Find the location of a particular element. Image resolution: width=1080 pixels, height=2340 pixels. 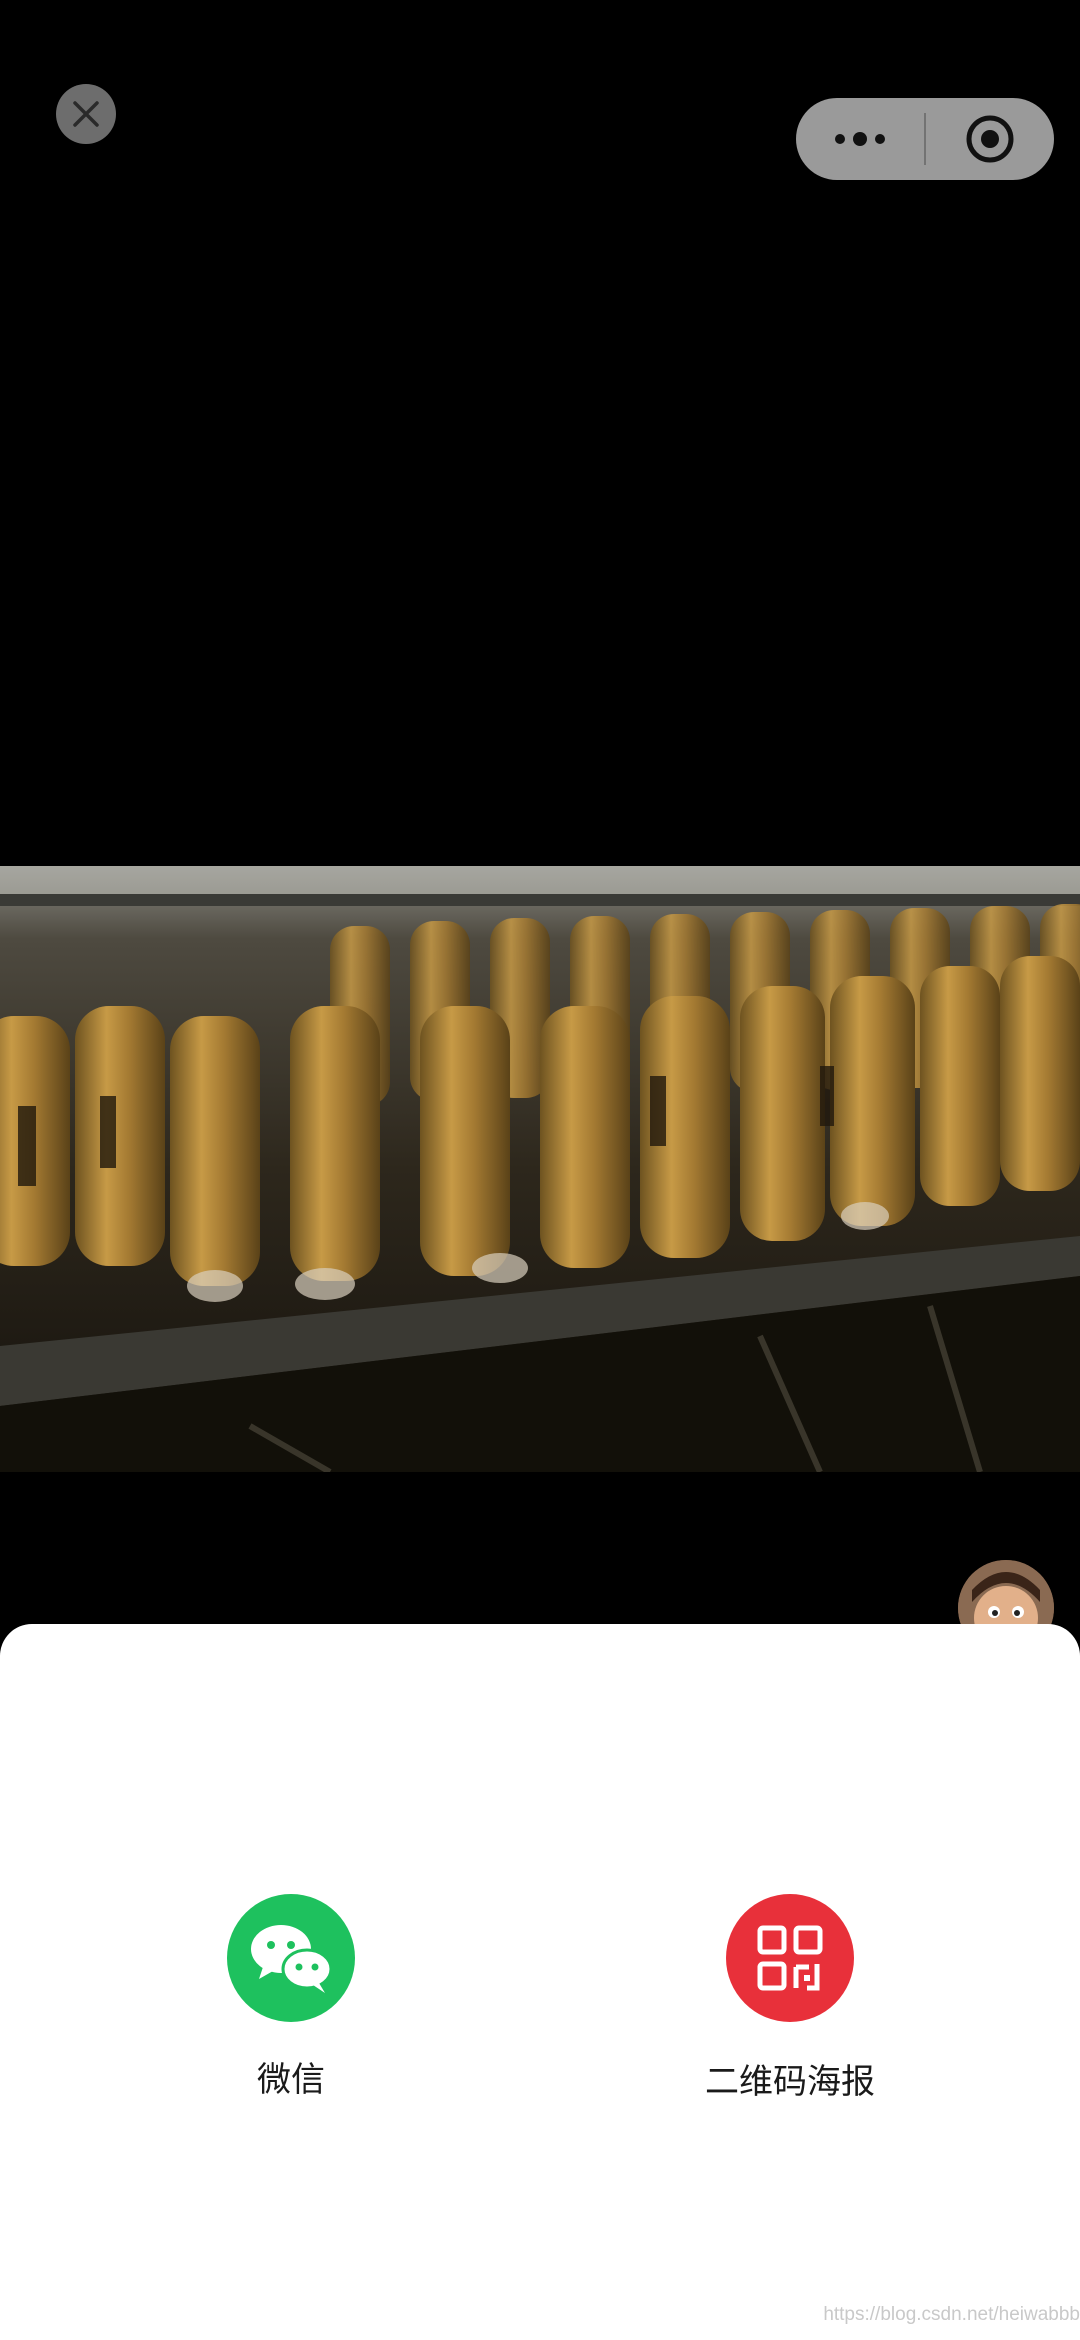

close-icon is located at coordinates (86, 114).